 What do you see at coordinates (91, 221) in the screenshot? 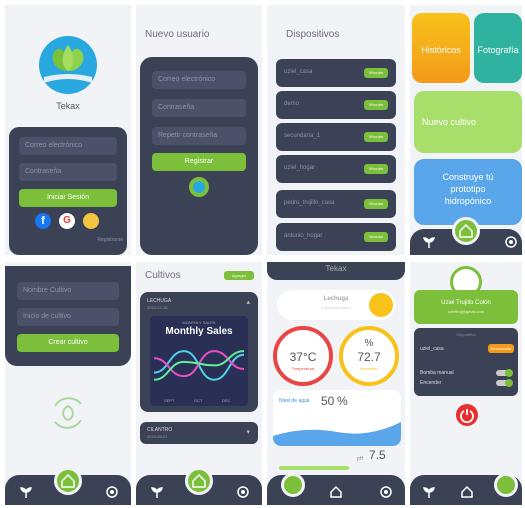
I see `github-icon` at bounding box center [91, 221].